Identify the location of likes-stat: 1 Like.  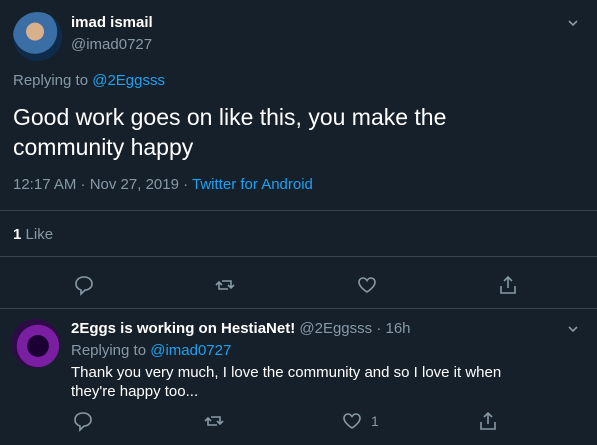
(33, 234).